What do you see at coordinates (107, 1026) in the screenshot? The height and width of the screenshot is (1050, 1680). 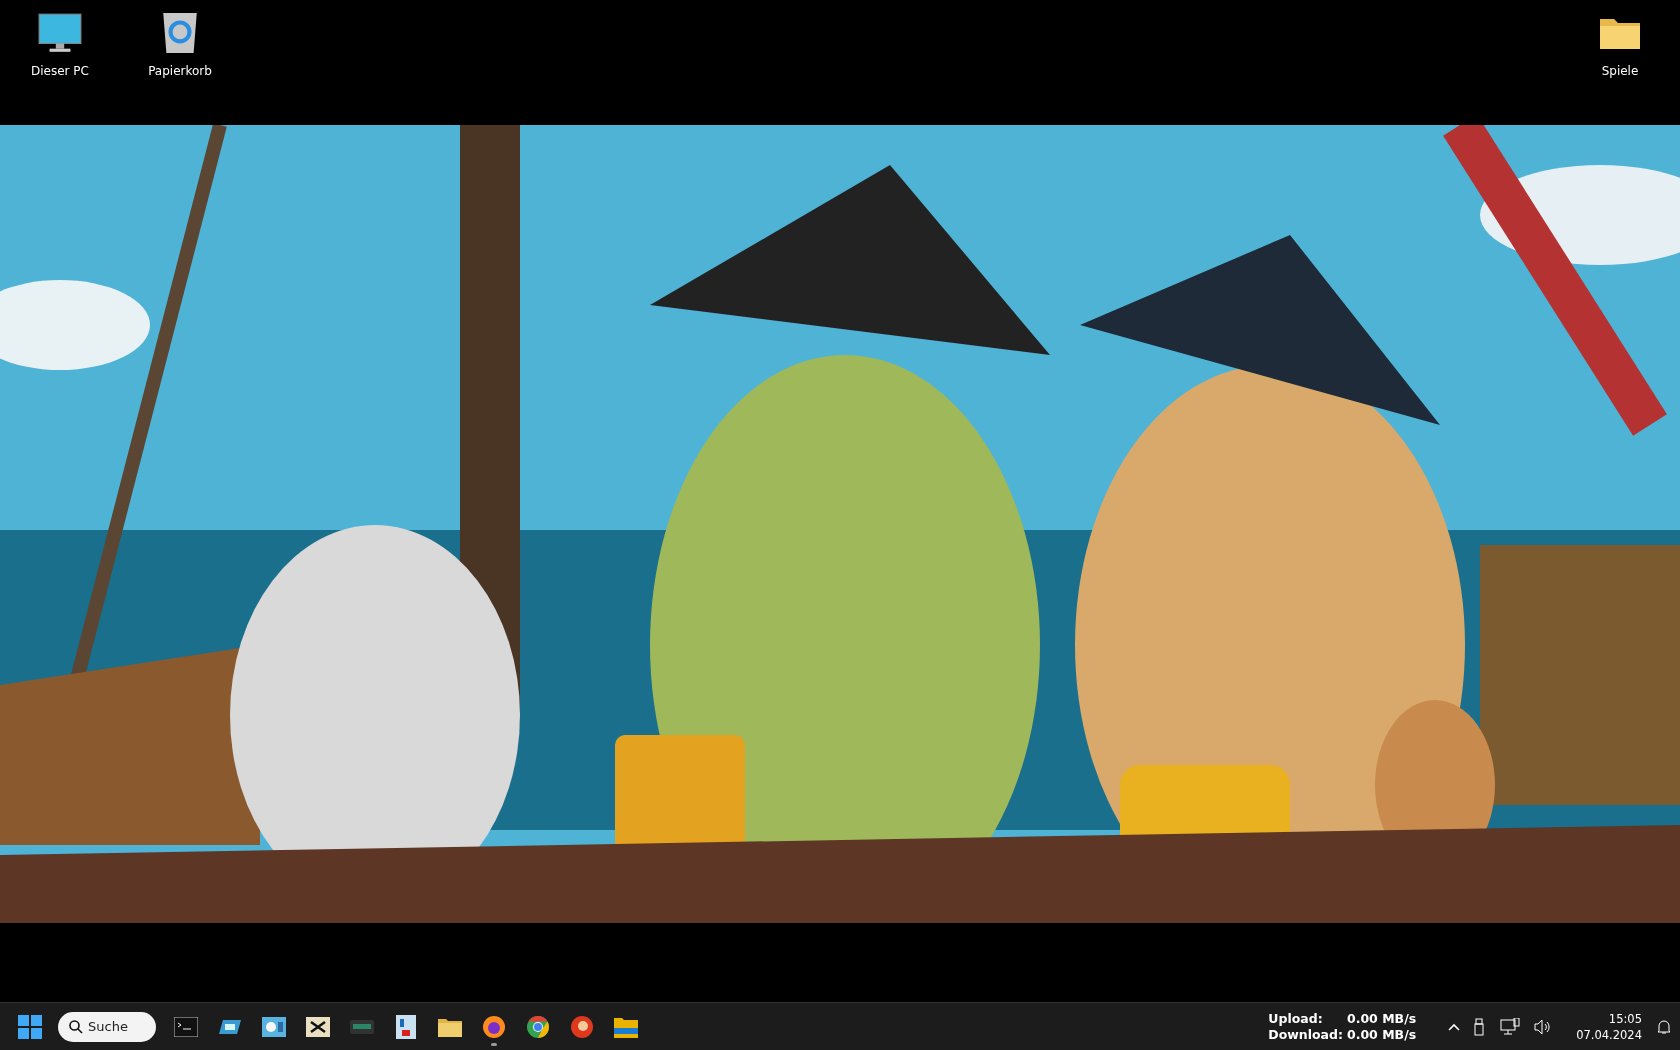 I see `search-field: Suche` at bounding box center [107, 1026].